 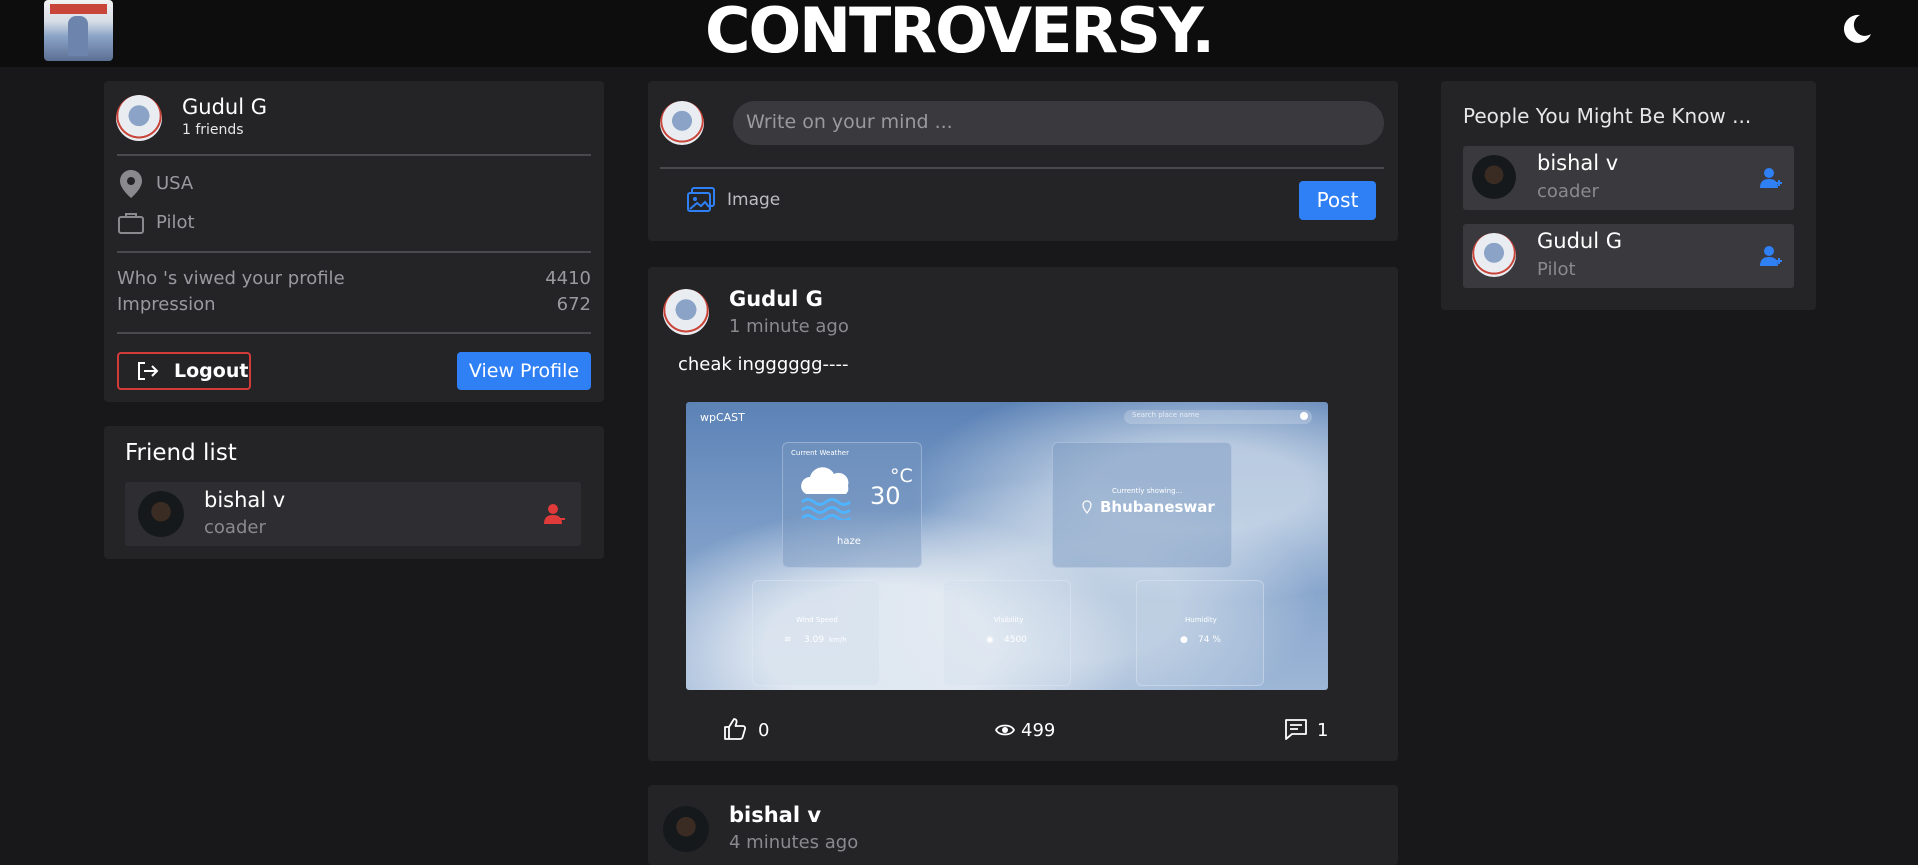 What do you see at coordinates (1857, 29) in the screenshot?
I see `dark-mode-moon-icon` at bounding box center [1857, 29].